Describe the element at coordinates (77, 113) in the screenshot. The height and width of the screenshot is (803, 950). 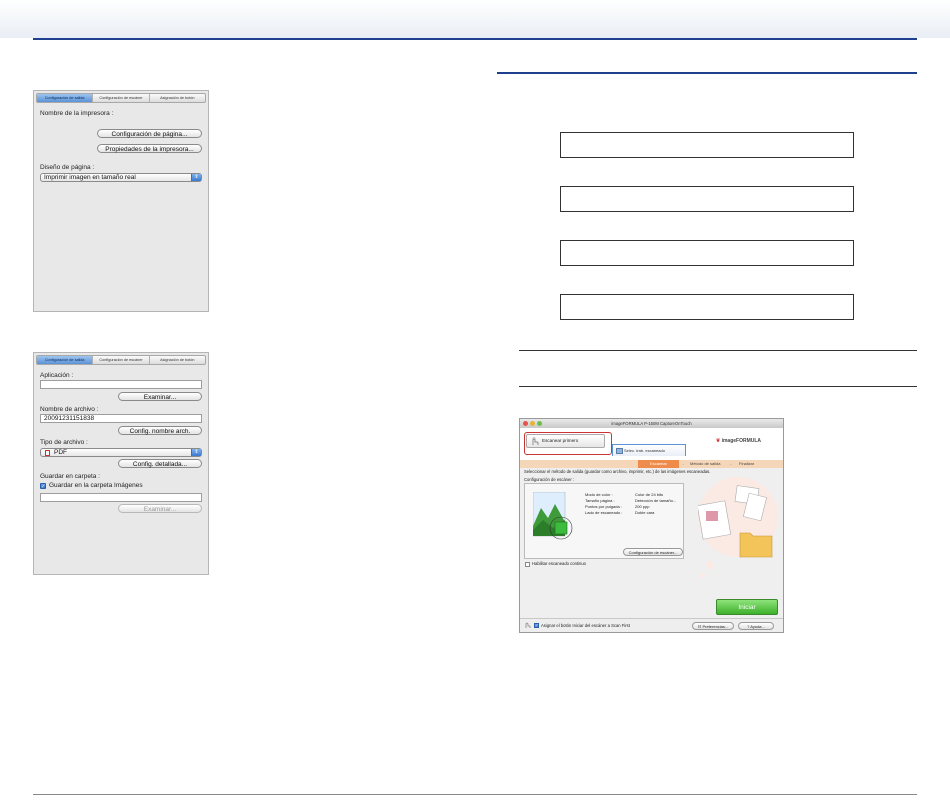
I see `printer-name-label: Nombre de la impresora :` at that location.